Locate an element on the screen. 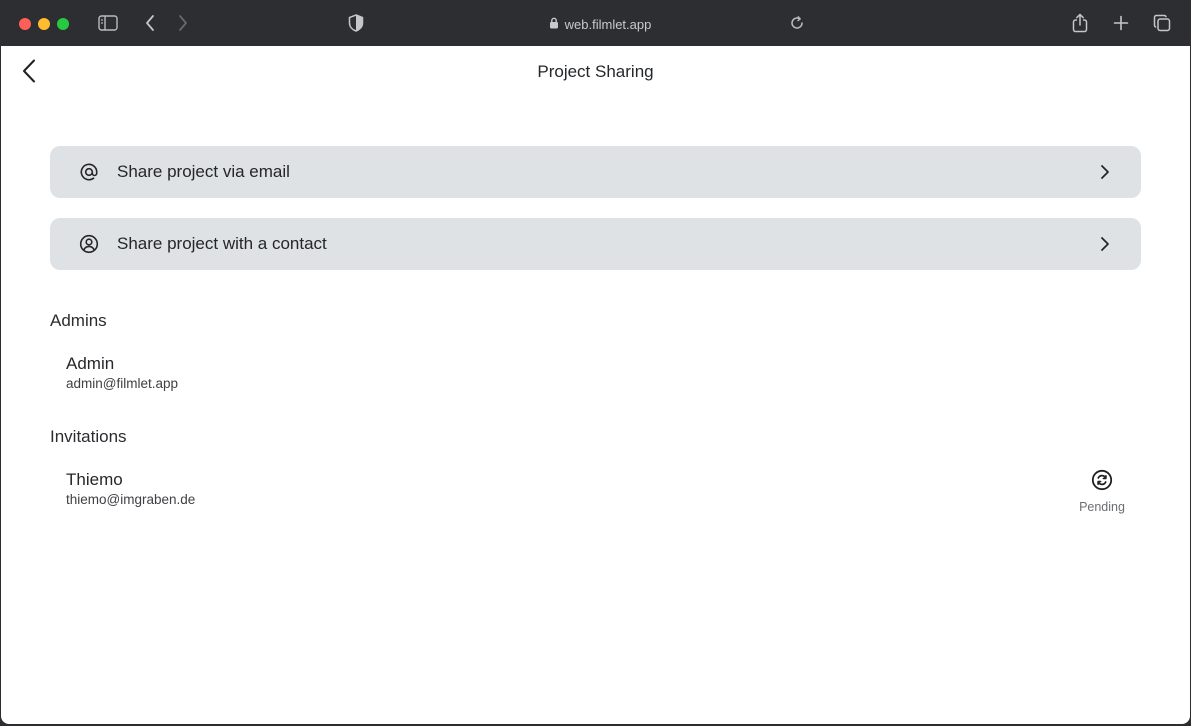 Image resolution: width=1191 pixels, height=726 pixels. sidebar-icon is located at coordinates (108, 23).